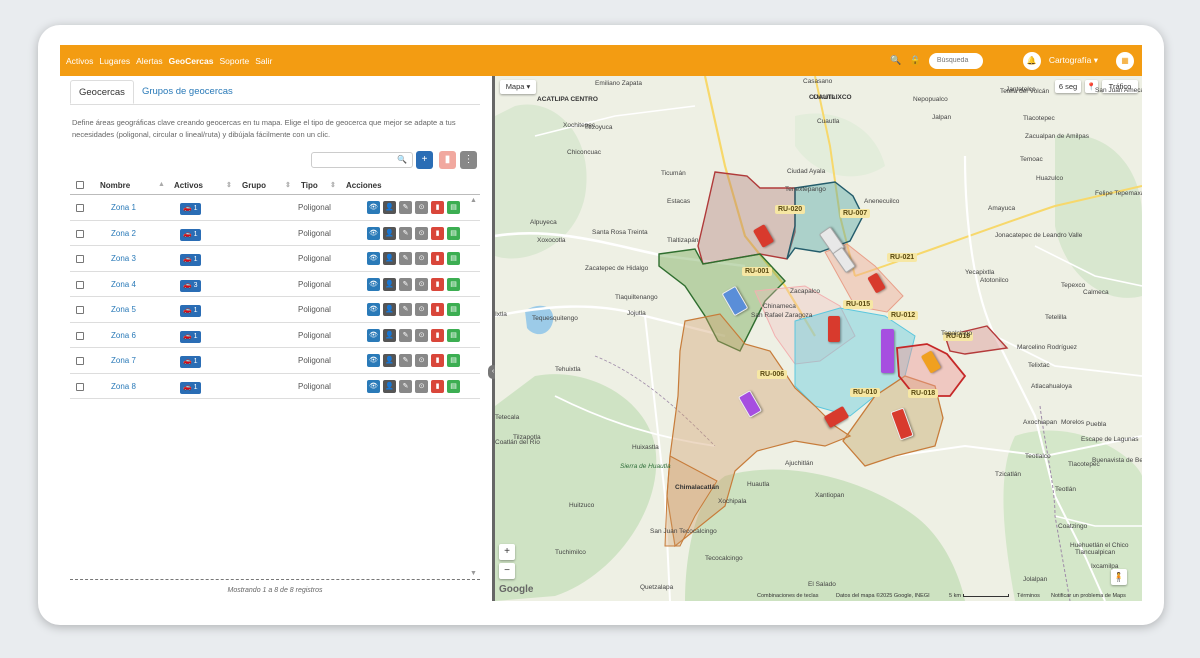 The image size is (1200, 658). What do you see at coordinates (955, 60) in the screenshot?
I see `search-input` at bounding box center [955, 60].